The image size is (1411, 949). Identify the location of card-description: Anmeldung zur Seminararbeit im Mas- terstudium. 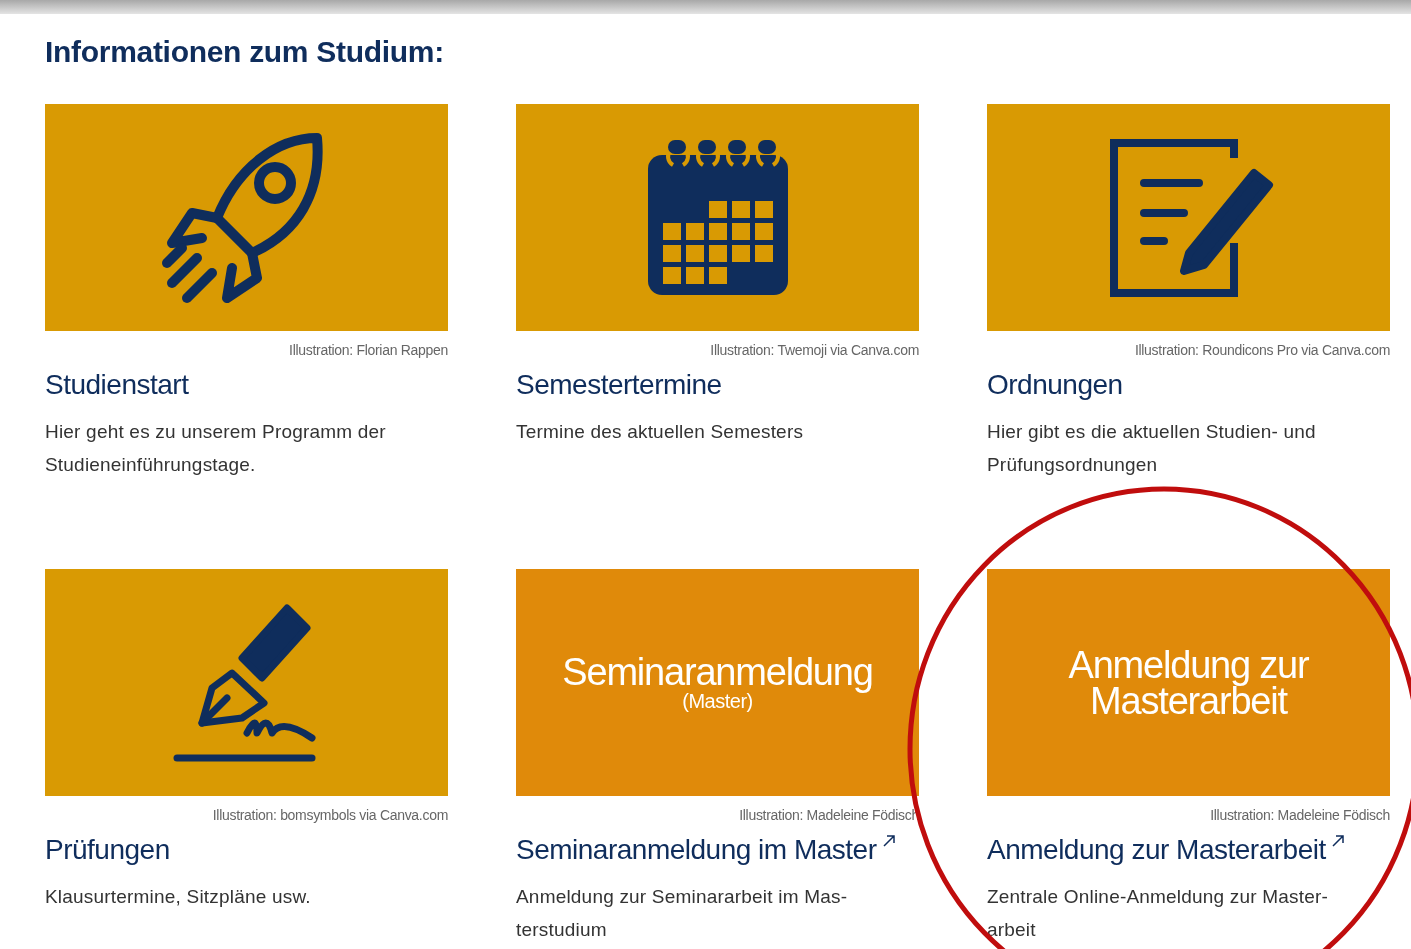
(682, 913).